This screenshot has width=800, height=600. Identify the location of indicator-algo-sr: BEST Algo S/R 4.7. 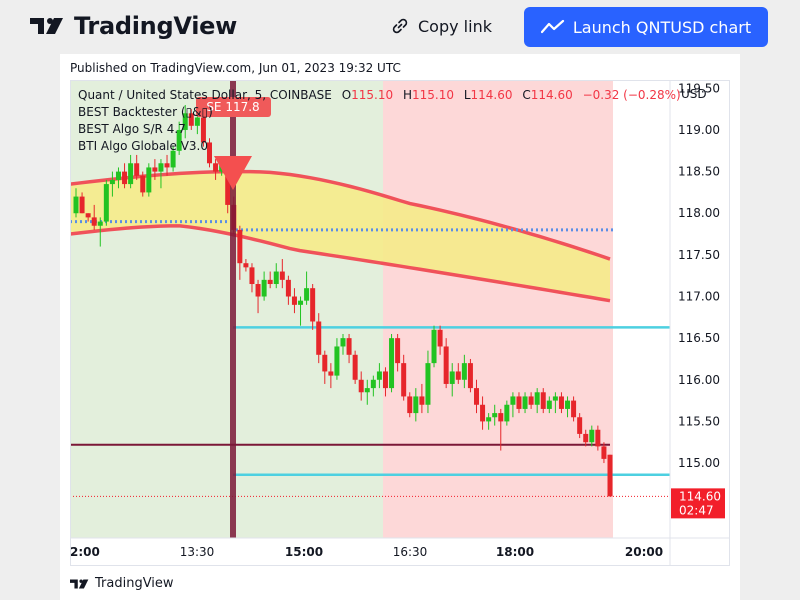
(132, 129).